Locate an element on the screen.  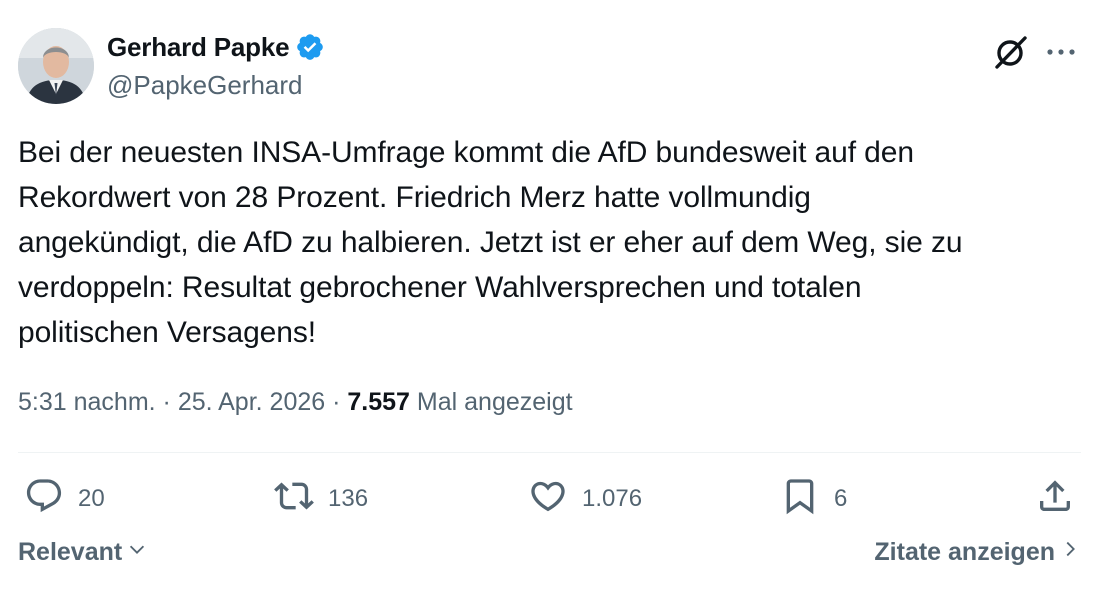
reply-icon is located at coordinates (44, 499).